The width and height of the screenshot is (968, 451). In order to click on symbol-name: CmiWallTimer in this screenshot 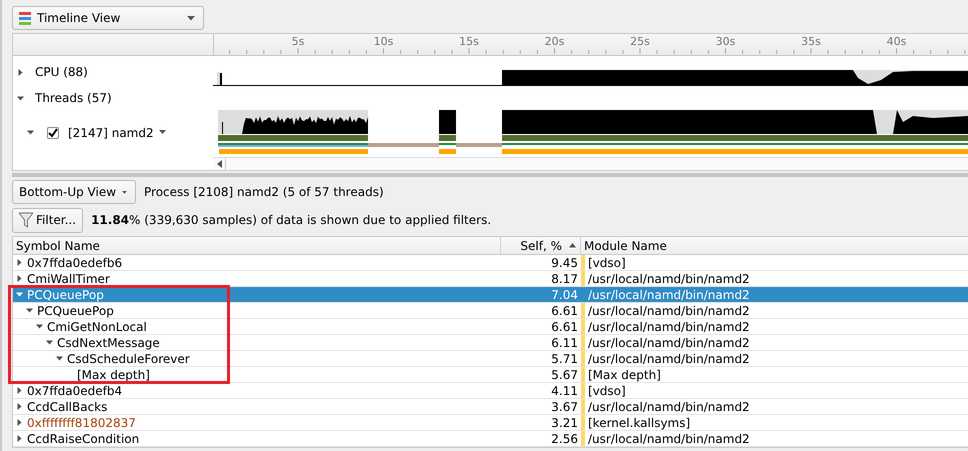, I will do `click(68, 279)`.